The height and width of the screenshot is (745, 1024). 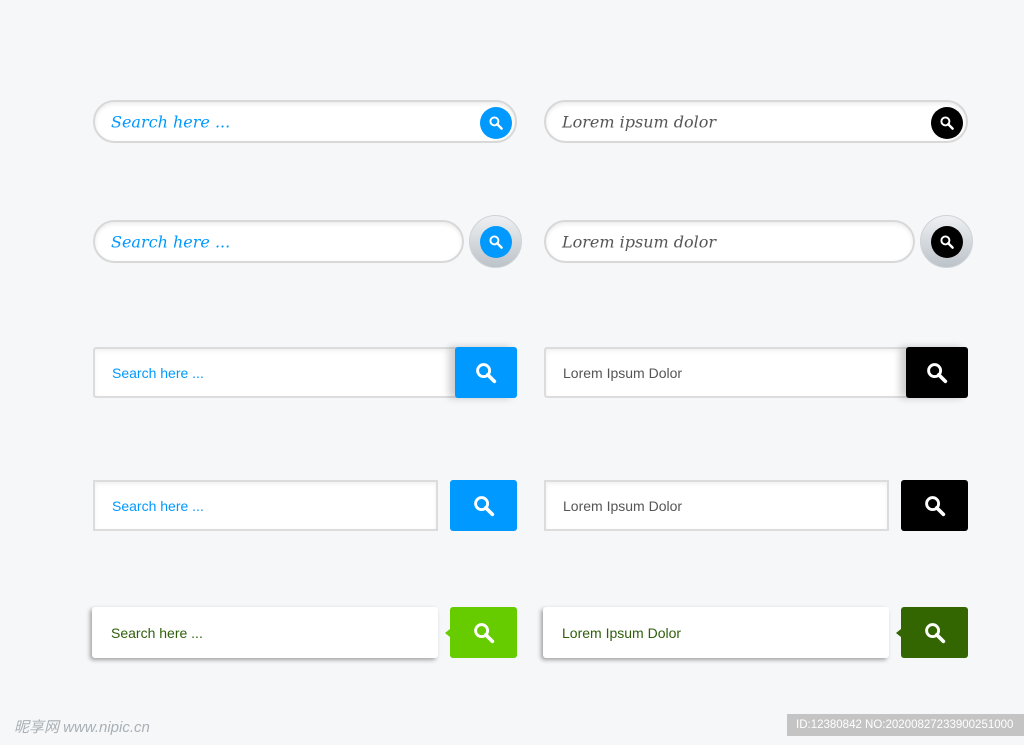 What do you see at coordinates (905, 725) in the screenshot?
I see `watermark-id: ID:12380842 NO:20200827233900251000` at bounding box center [905, 725].